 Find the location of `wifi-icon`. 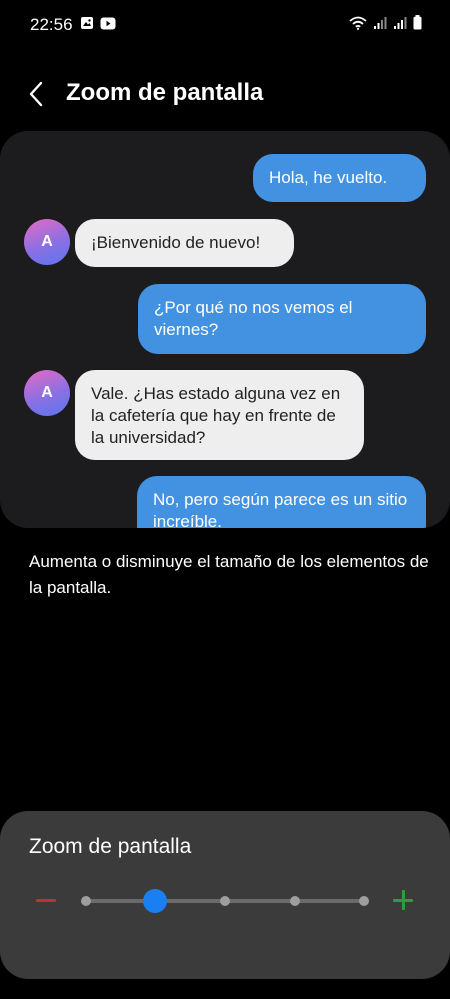

wifi-icon is located at coordinates (358, 23).